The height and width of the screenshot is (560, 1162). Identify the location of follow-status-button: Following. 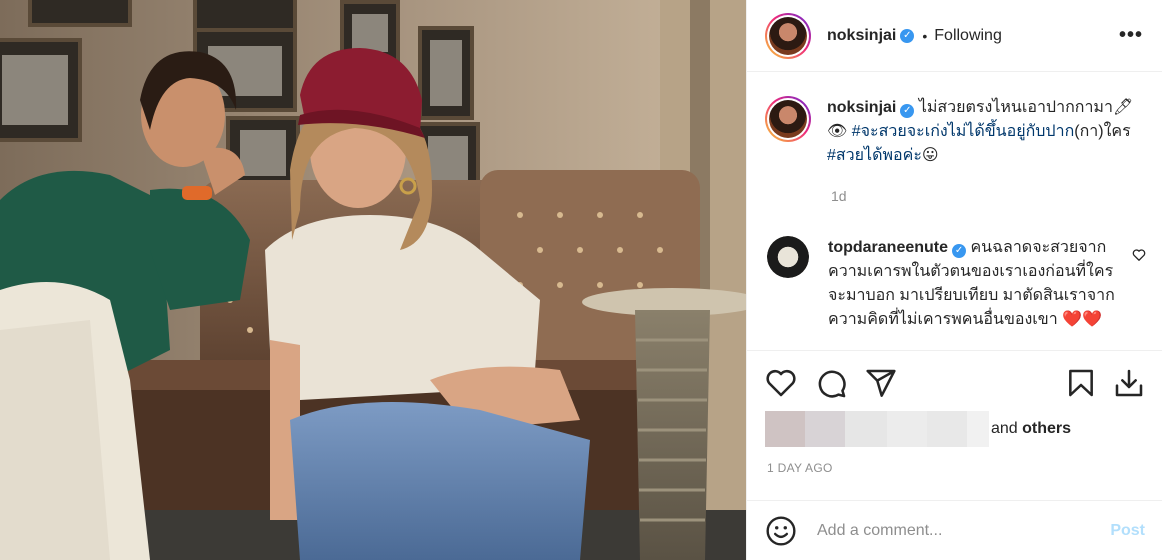
(968, 36).